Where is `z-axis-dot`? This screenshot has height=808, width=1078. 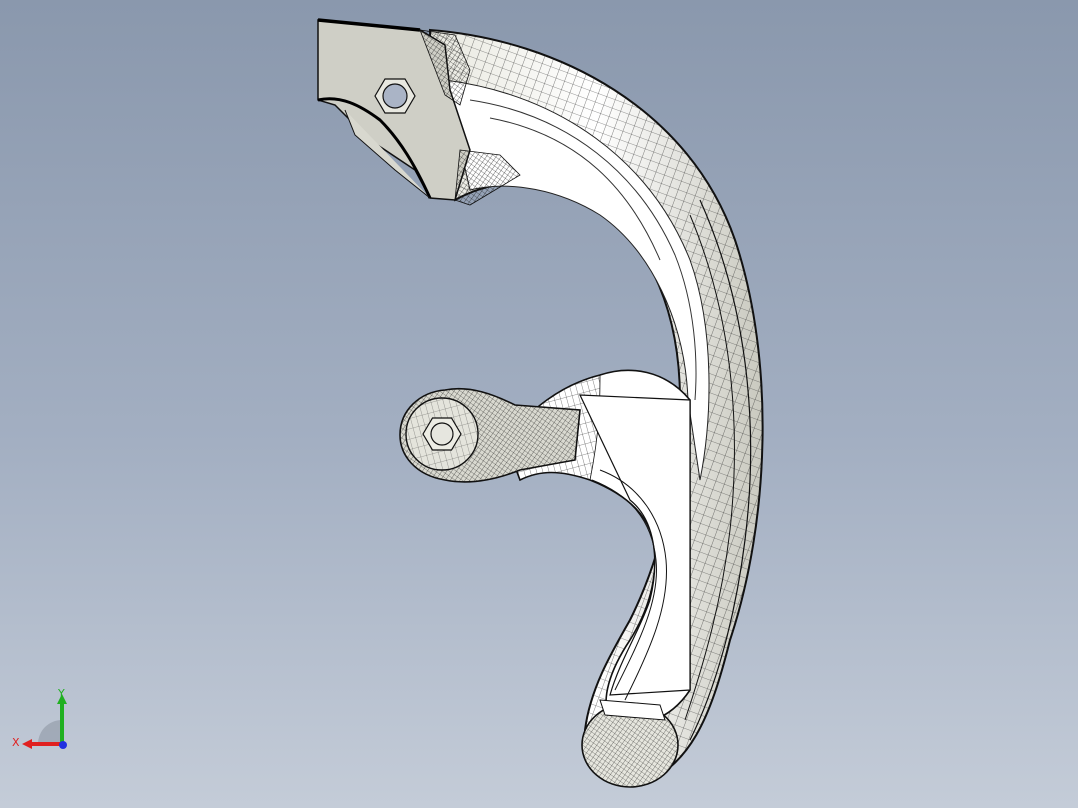
z-axis-dot is located at coordinates (63, 745).